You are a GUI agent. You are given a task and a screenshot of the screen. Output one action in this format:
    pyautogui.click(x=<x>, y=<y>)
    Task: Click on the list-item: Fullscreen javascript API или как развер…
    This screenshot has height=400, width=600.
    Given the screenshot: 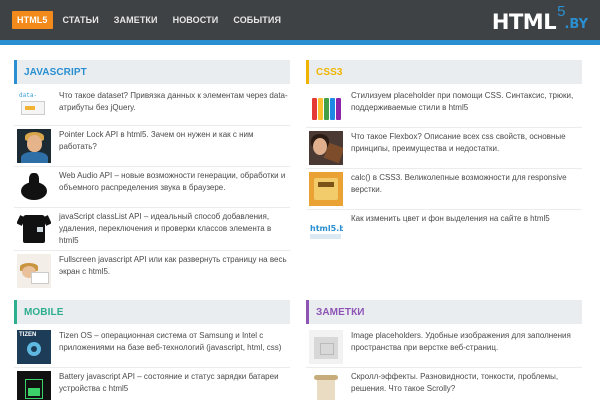 What is the action you would take?
    pyautogui.click(x=152, y=271)
    